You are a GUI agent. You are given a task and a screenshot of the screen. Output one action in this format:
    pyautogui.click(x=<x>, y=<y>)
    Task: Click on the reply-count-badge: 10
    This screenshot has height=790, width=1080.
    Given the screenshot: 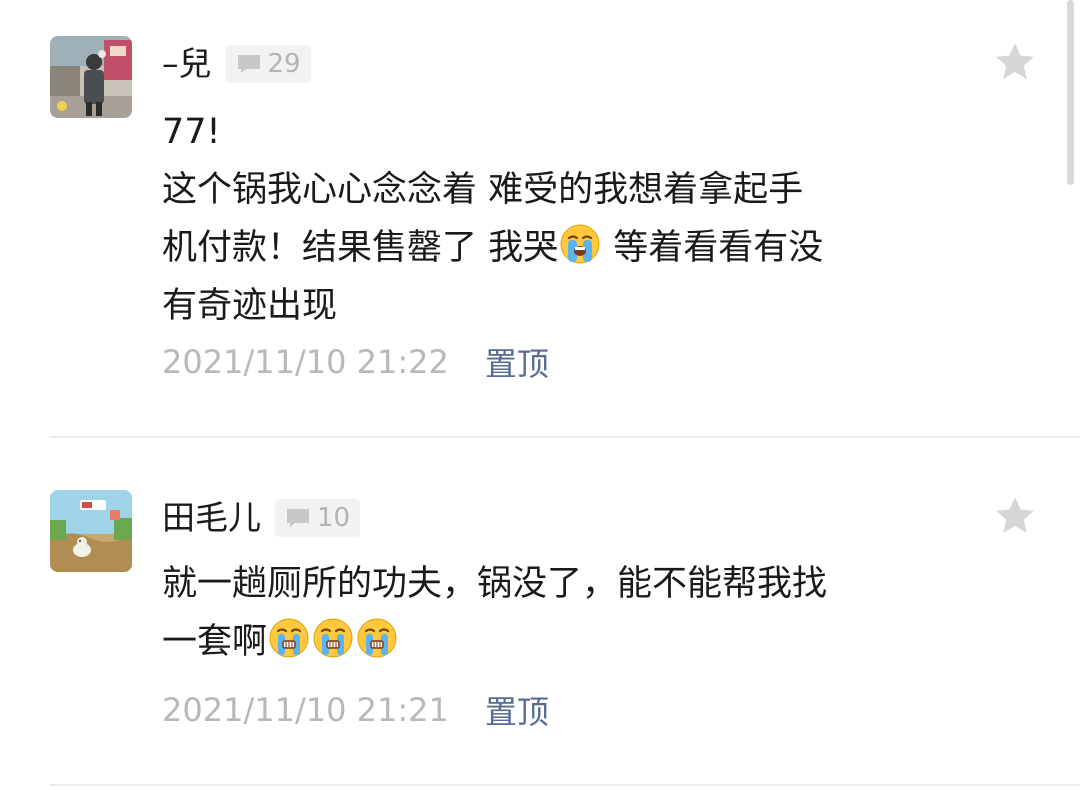 What is the action you would take?
    pyautogui.click(x=318, y=518)
    